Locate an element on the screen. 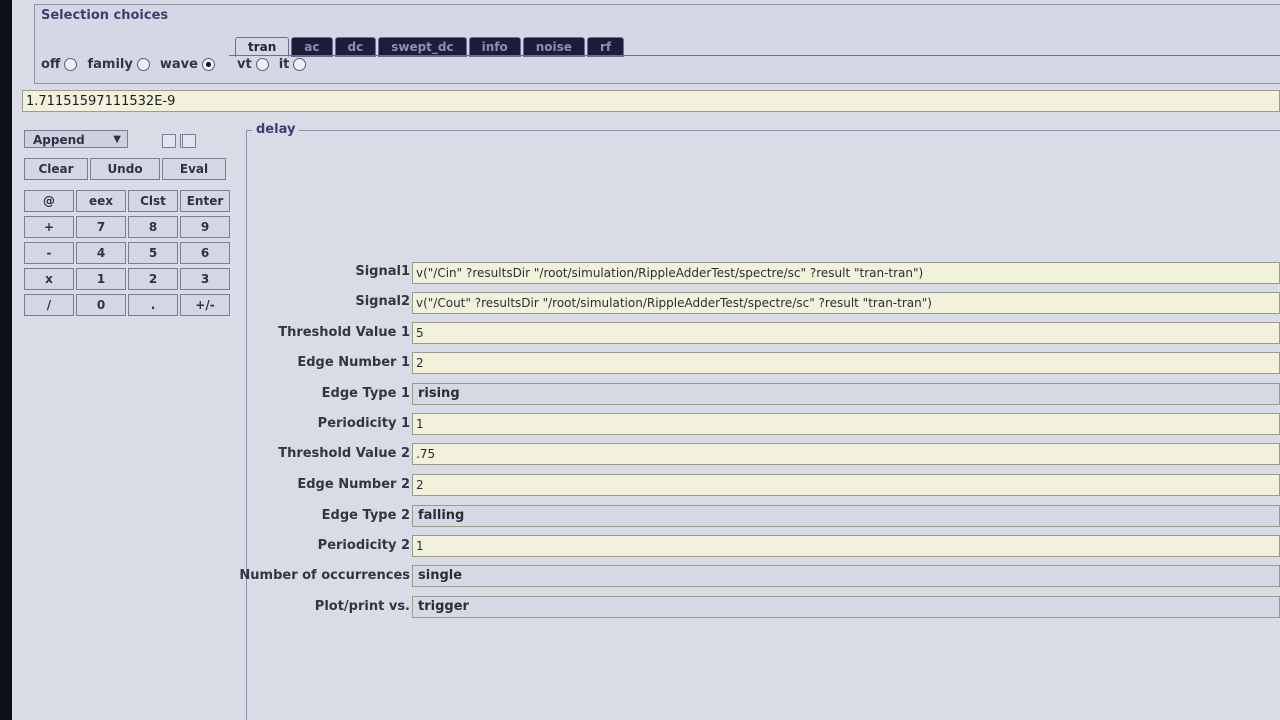  append-mode-label: Append is located at coordinates (59, 140).